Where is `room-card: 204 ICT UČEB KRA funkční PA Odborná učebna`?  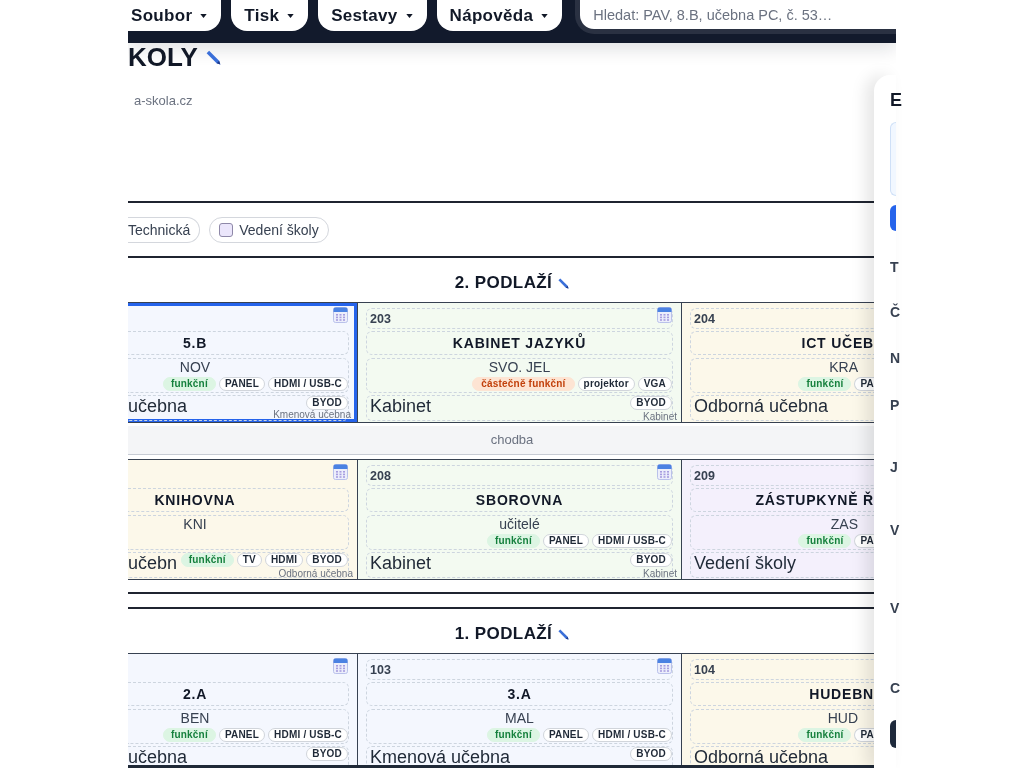 room-card: 204 ICT UČEB KRA funkční PA Odborná učebna is located at coordinates (777, 362).